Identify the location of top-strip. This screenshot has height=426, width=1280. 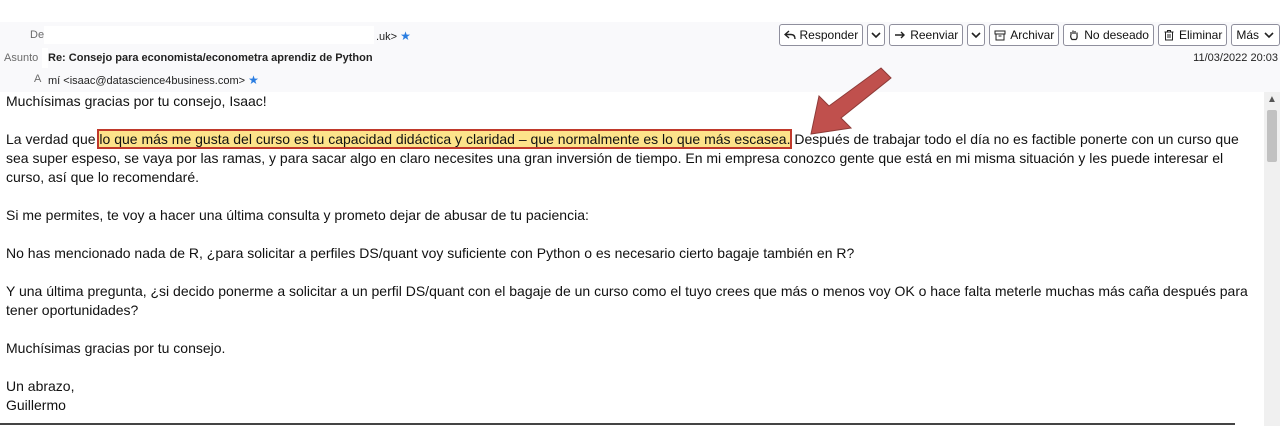
(640, 11).